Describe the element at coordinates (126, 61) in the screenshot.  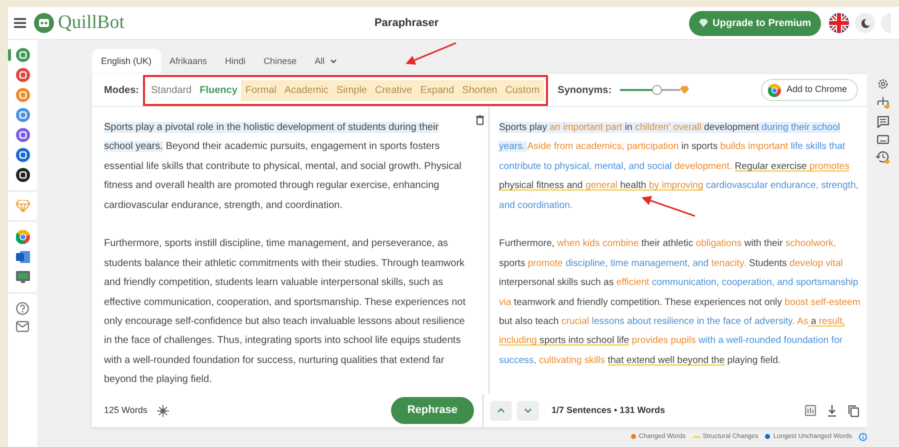
I see `language-tab: English (UK)` at that location.